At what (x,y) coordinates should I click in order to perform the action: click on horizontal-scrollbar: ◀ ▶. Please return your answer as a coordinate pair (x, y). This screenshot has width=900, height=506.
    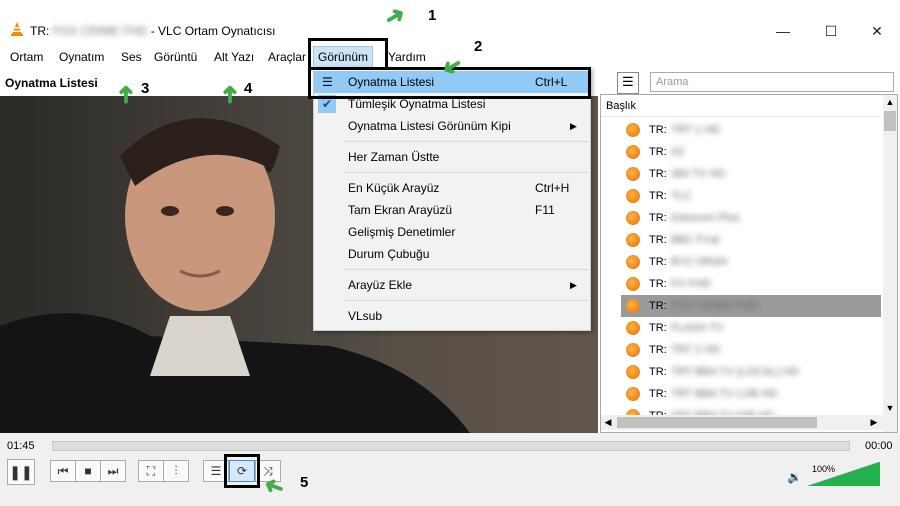
    Looking at the image, I should click on (742, 422).